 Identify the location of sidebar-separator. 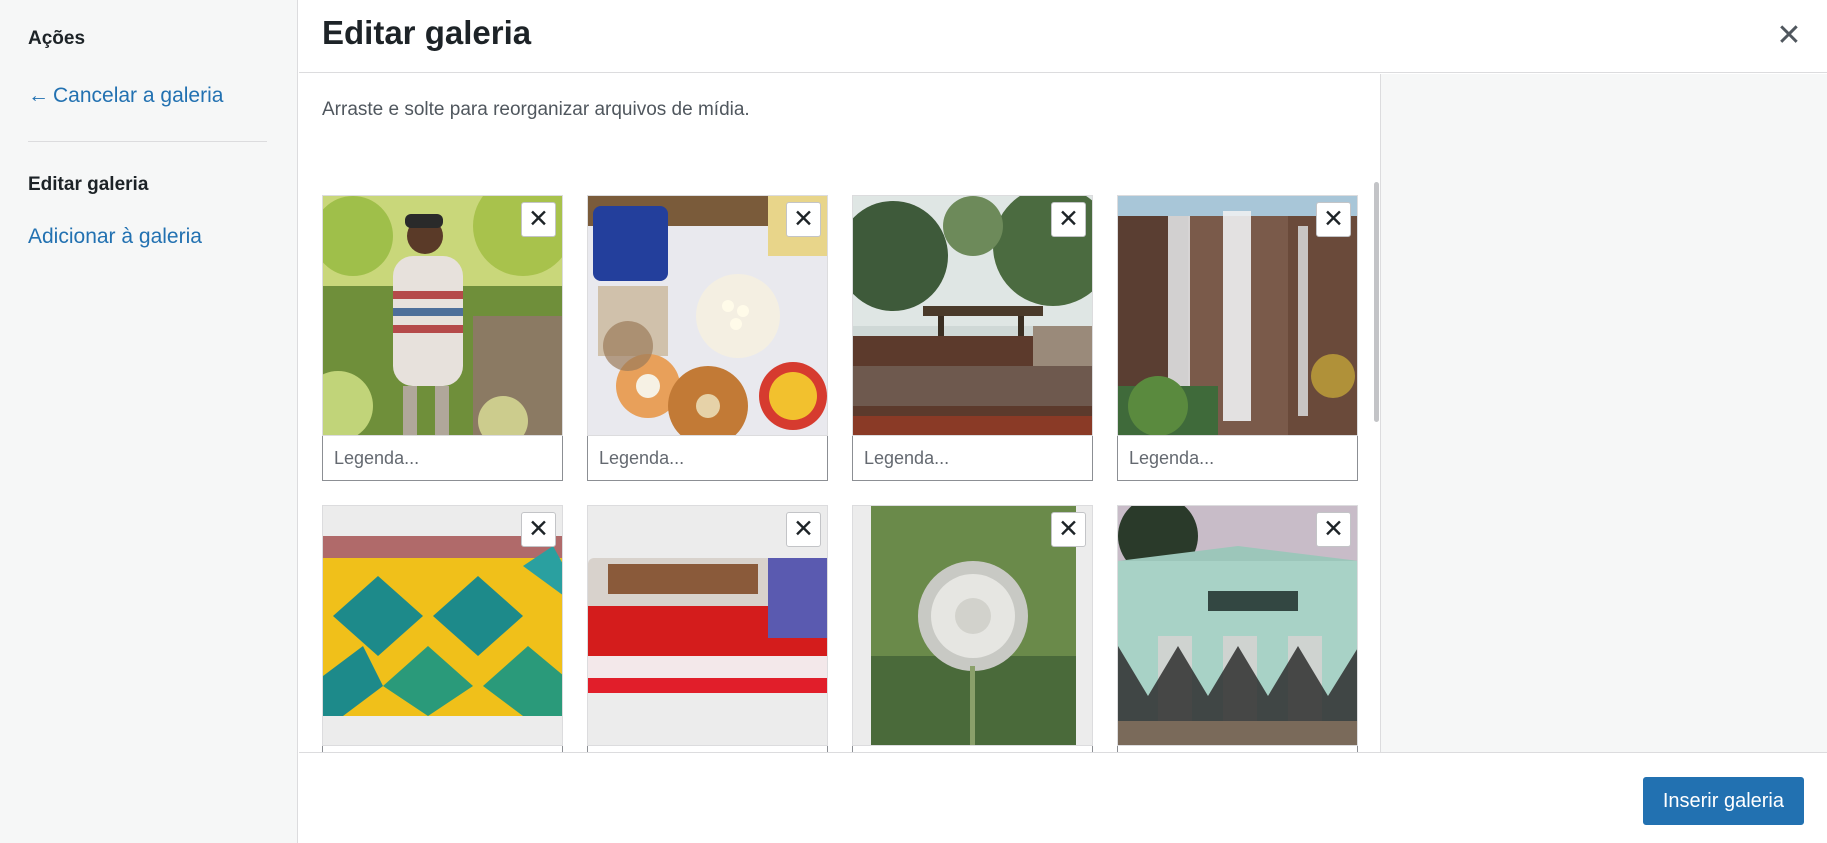
(147, 141).